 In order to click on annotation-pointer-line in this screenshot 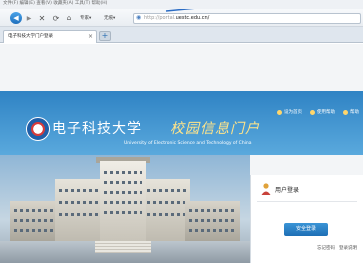, I will do `click(180, 10)`.